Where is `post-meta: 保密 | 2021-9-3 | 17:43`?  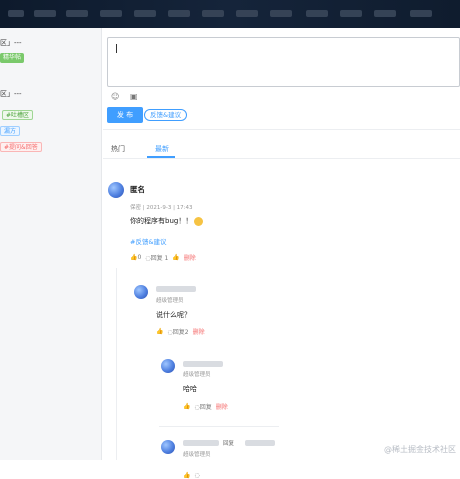
post-meta: 保密 | 2021-9-3 | 17:43 is located at coordinates (161, 208).